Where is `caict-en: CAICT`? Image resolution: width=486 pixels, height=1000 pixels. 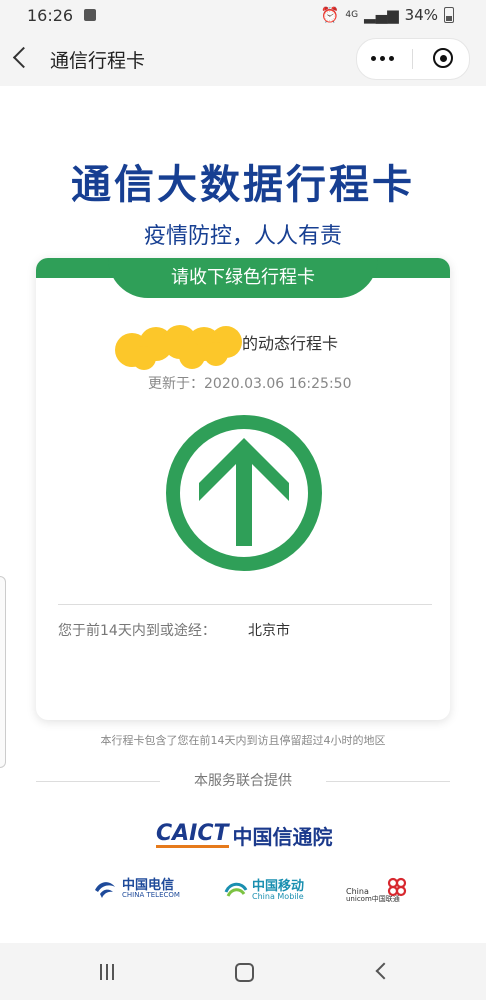 caict-en: CAICT is located at coordinates (192, 834).